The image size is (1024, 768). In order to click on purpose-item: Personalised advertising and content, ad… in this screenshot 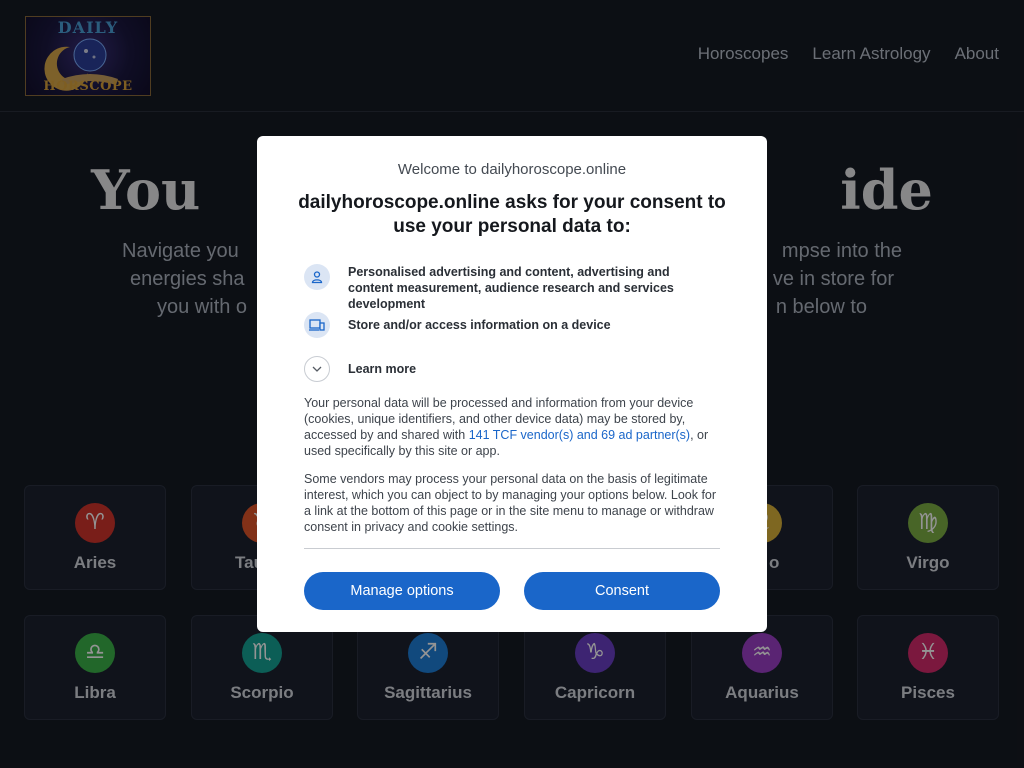, I will do `click(511, 288)`.